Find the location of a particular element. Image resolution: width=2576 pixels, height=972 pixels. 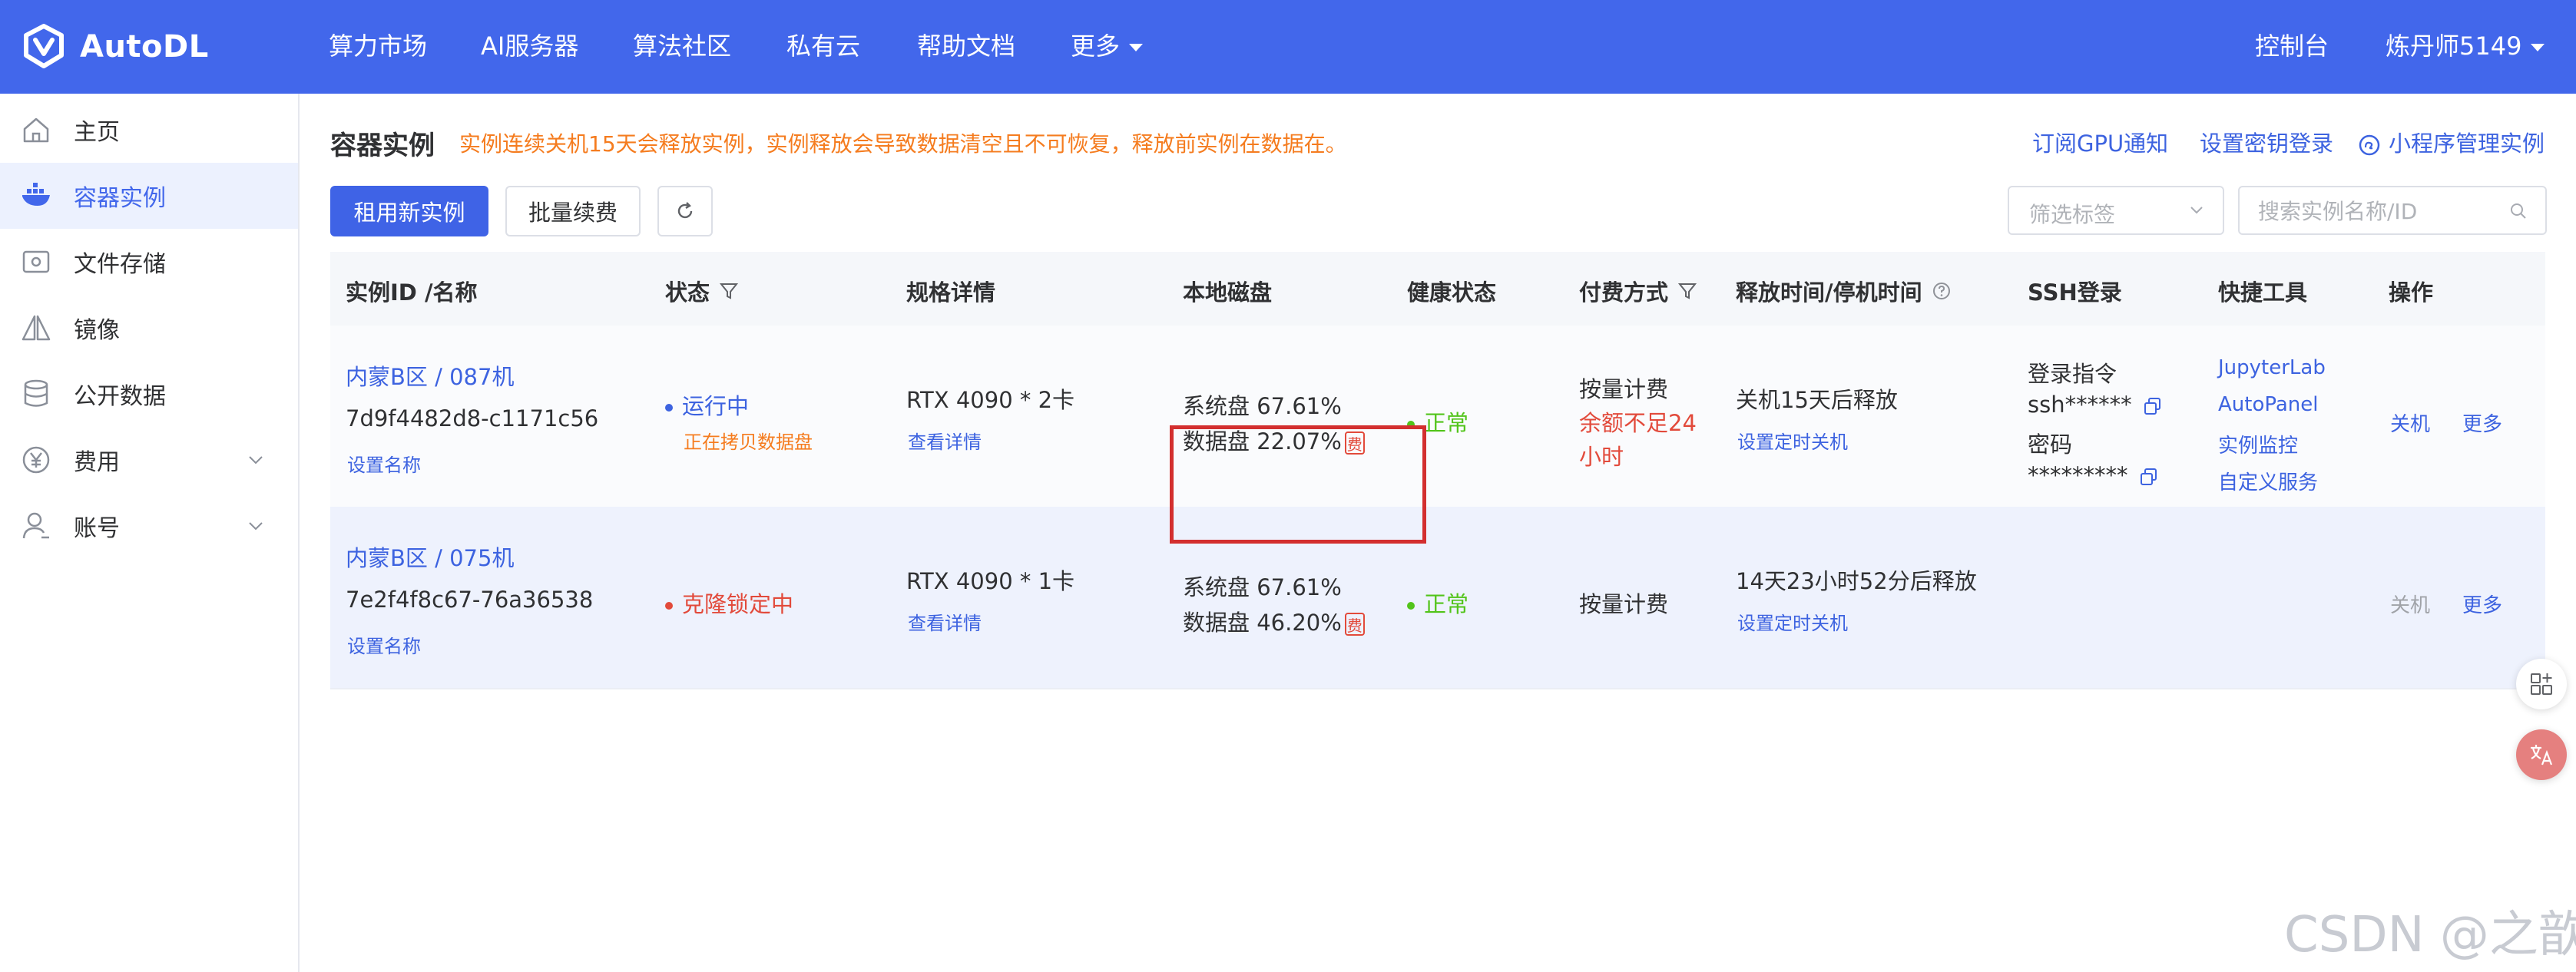

autodl-logo-icon is located at coordinates (44, 46).